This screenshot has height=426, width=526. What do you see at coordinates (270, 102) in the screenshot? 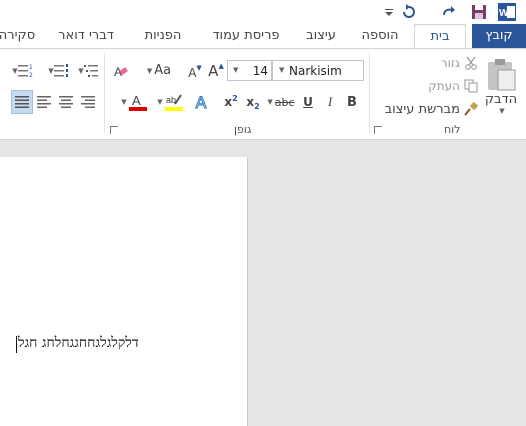
I see `strikethrough-dropdown-icon: ▼` at bounding box center [270, 102].